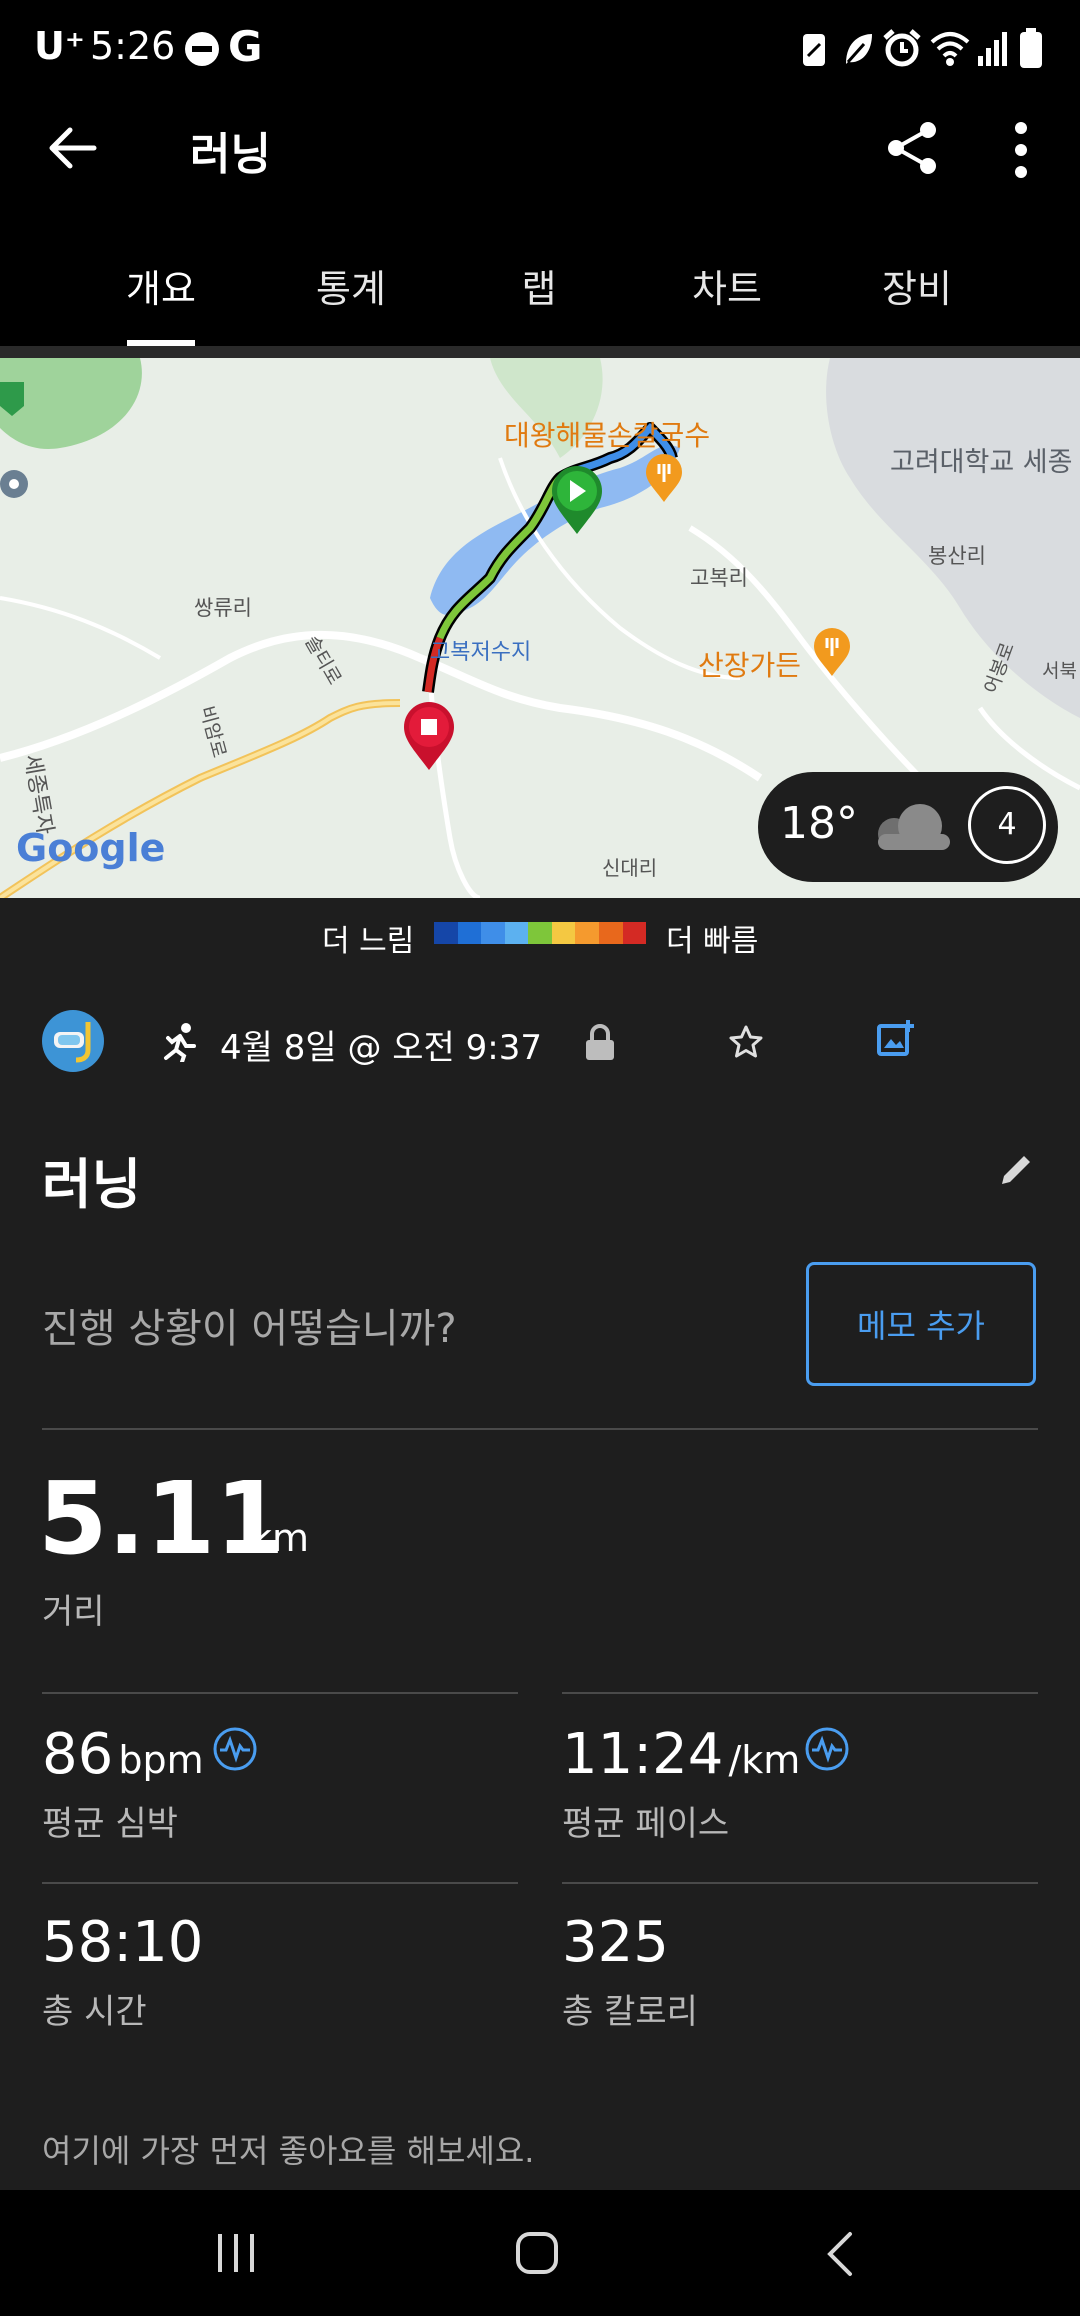 This screenshot has height=2316, width=1080. I want to click on wind-indicator: 4, so click(1007, 825).